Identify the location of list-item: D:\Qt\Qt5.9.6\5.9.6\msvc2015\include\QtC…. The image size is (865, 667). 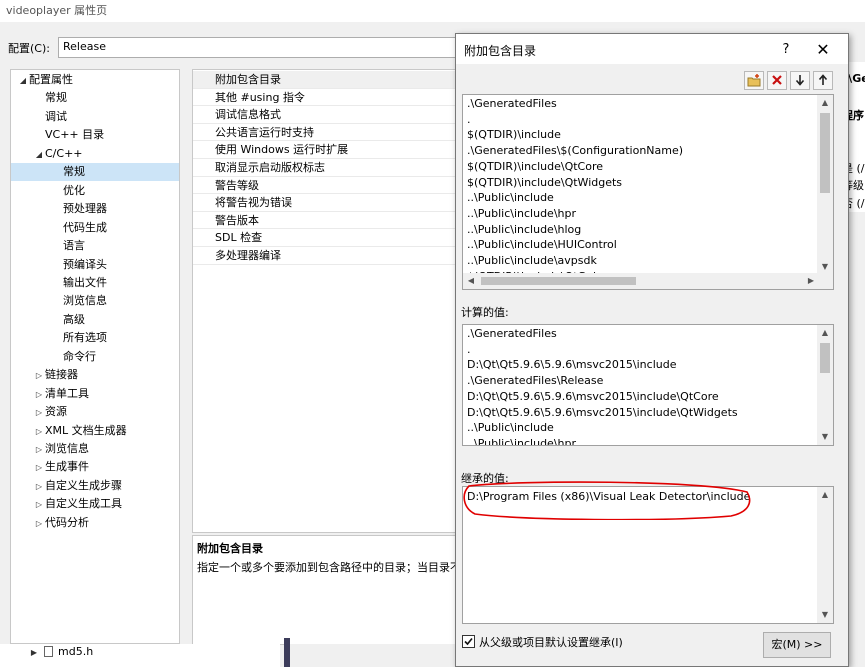
(593, 397).